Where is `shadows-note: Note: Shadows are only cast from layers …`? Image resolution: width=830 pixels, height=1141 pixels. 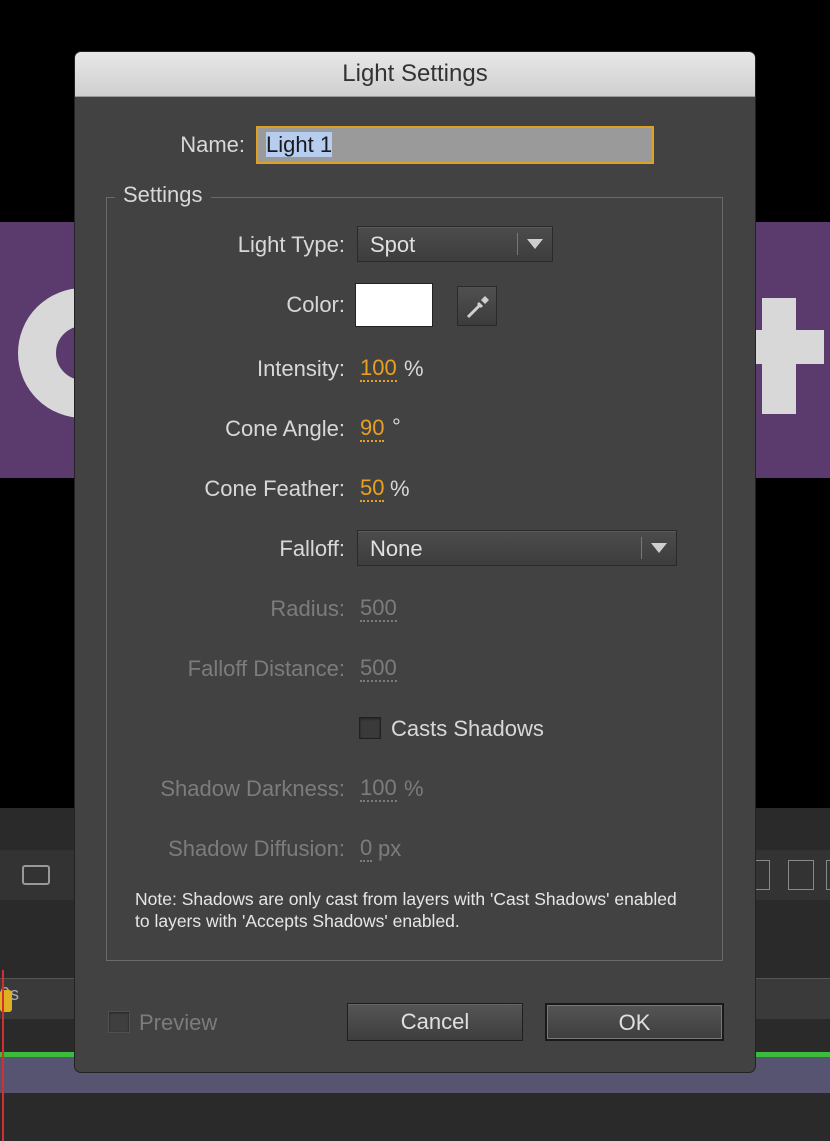 shadows-note: Note: Shadows are only cast from layers … is located at coordinates (406, 910).